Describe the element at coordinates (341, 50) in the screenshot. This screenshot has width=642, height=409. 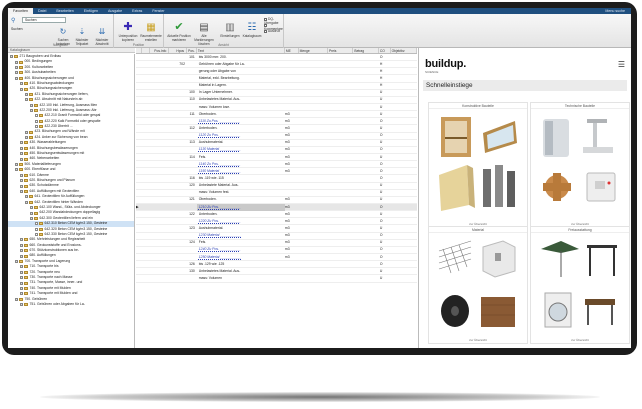
I see `column-header: Preis` at that location.